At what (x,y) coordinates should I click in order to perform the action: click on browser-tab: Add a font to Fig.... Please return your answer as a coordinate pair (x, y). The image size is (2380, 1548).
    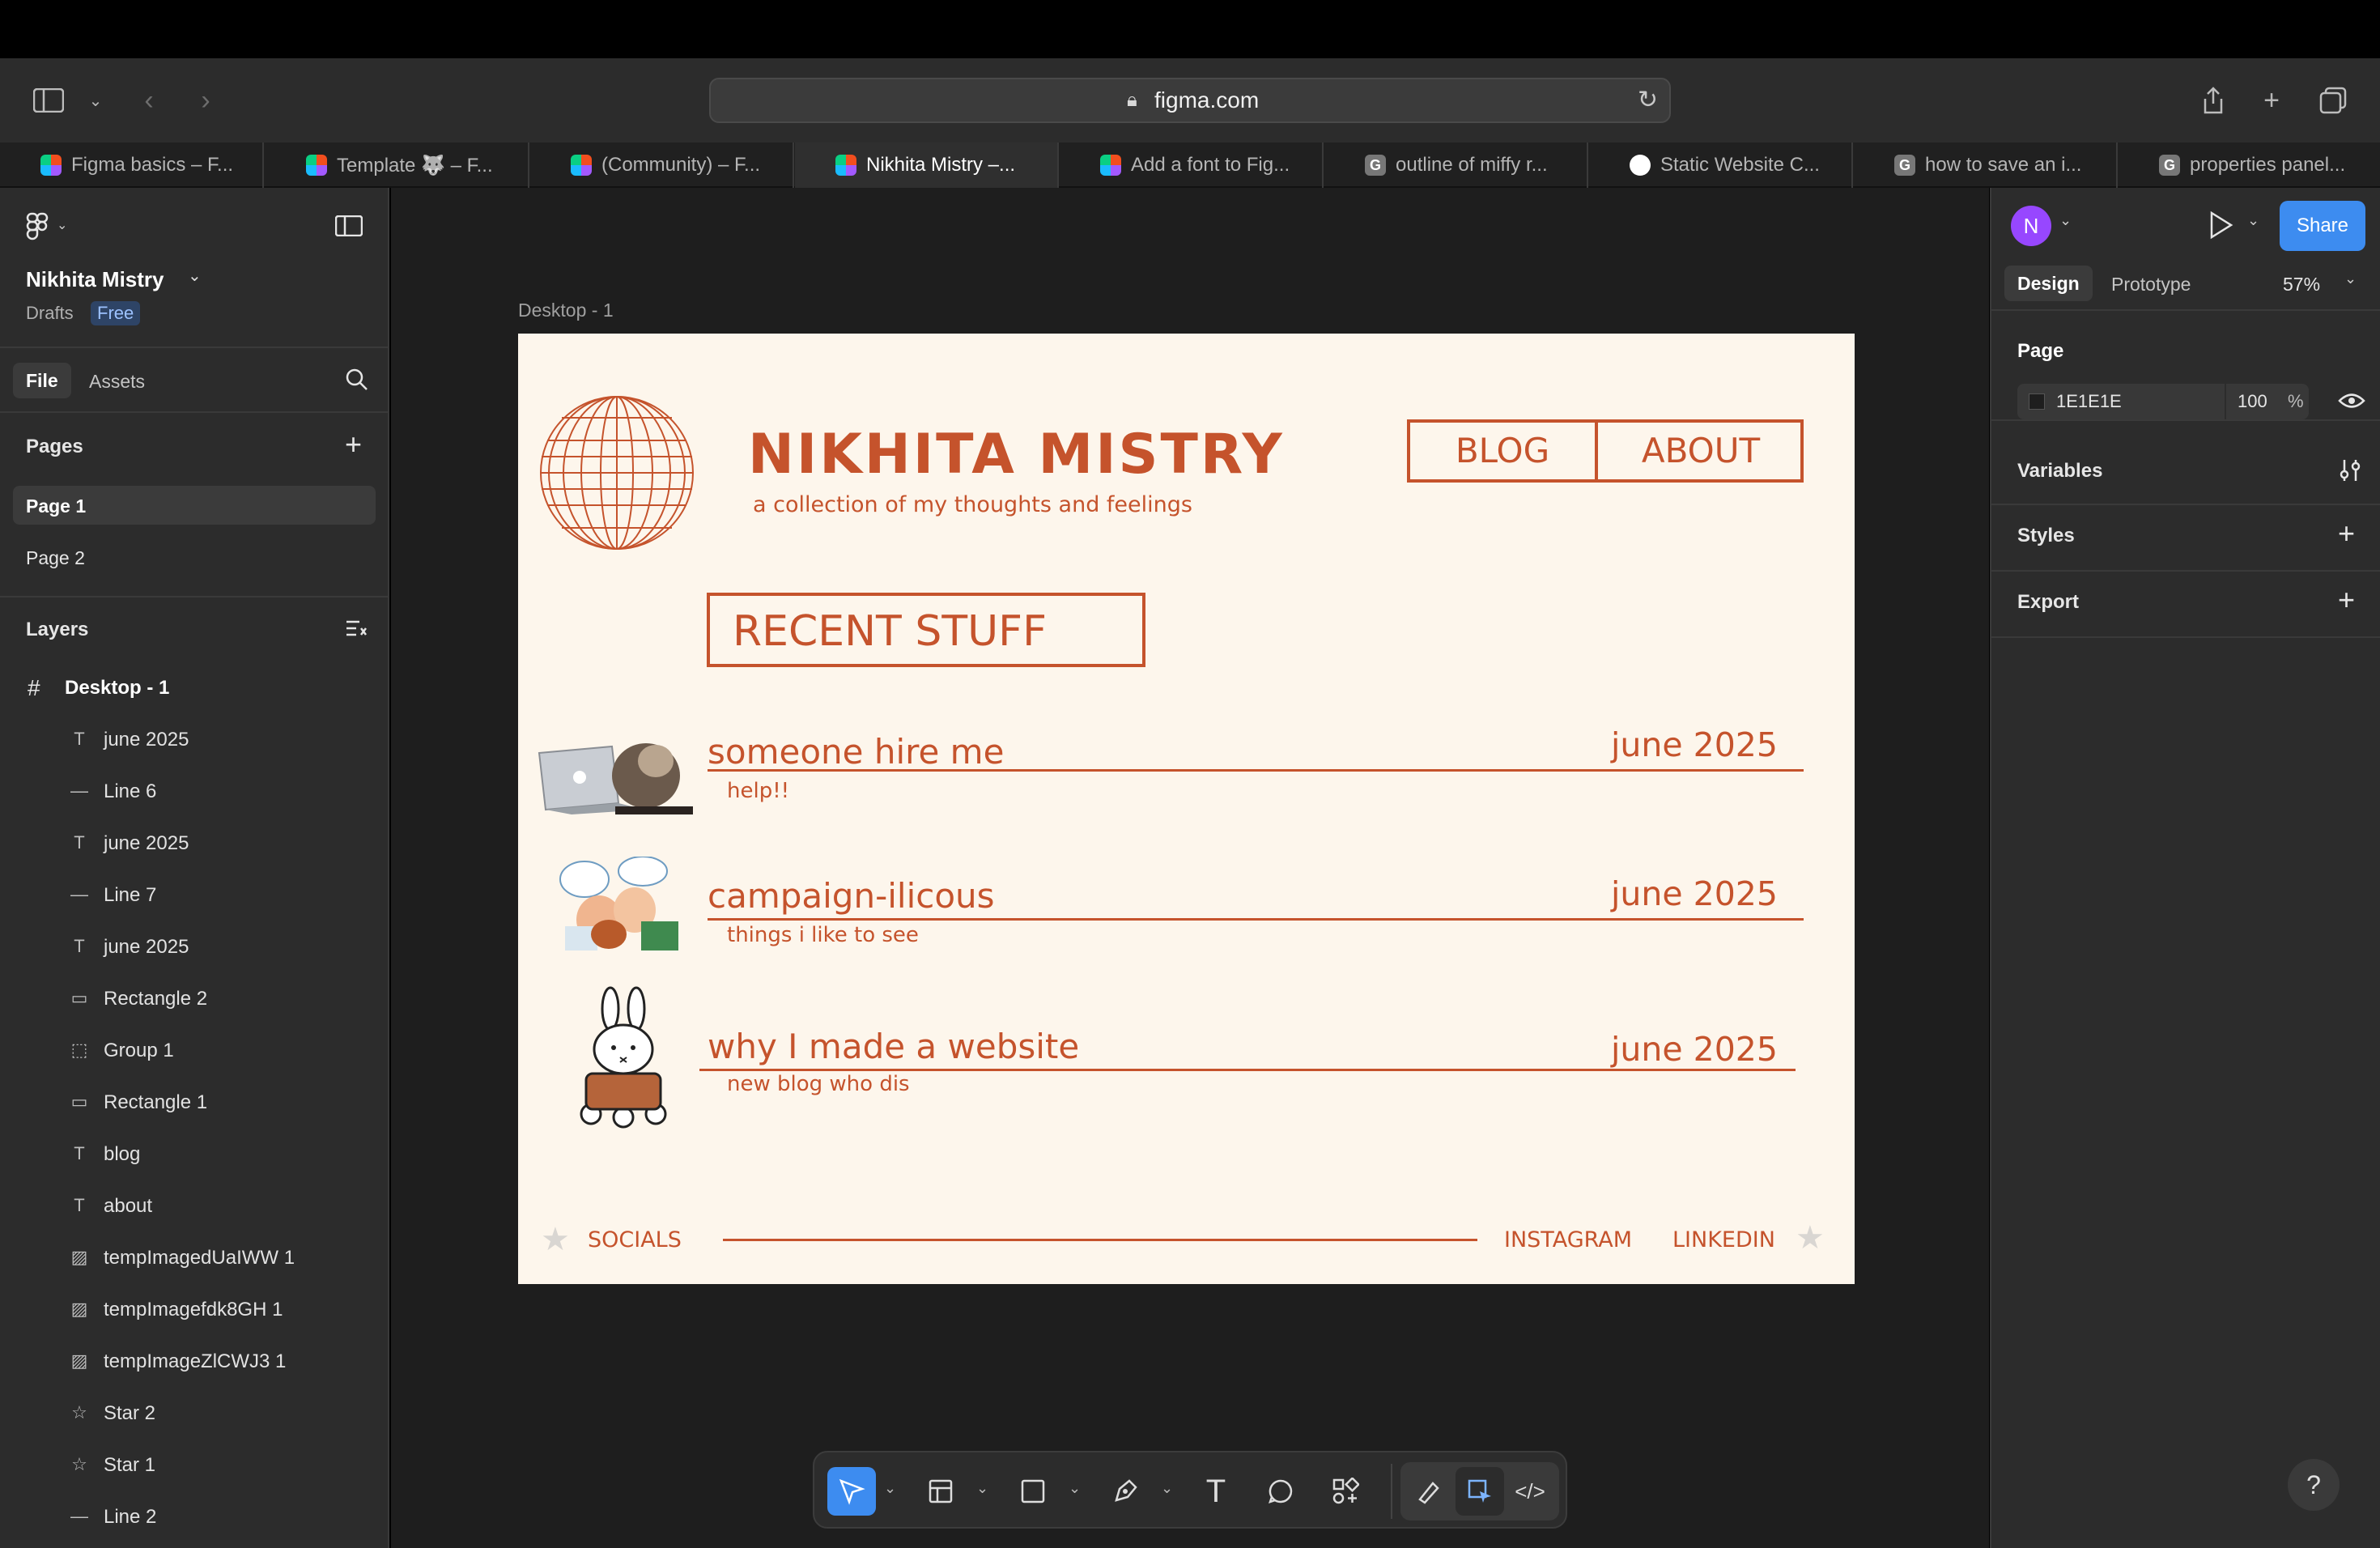
    Looking at the image, I should click on (1192, 165).